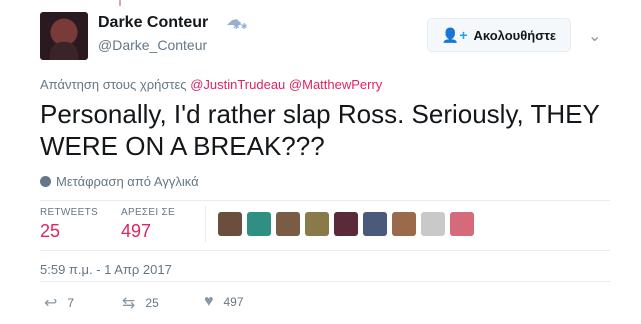 The width and height of the screenshot is (641, 324). I want to click on likes-count: 497, so click(136, 231).